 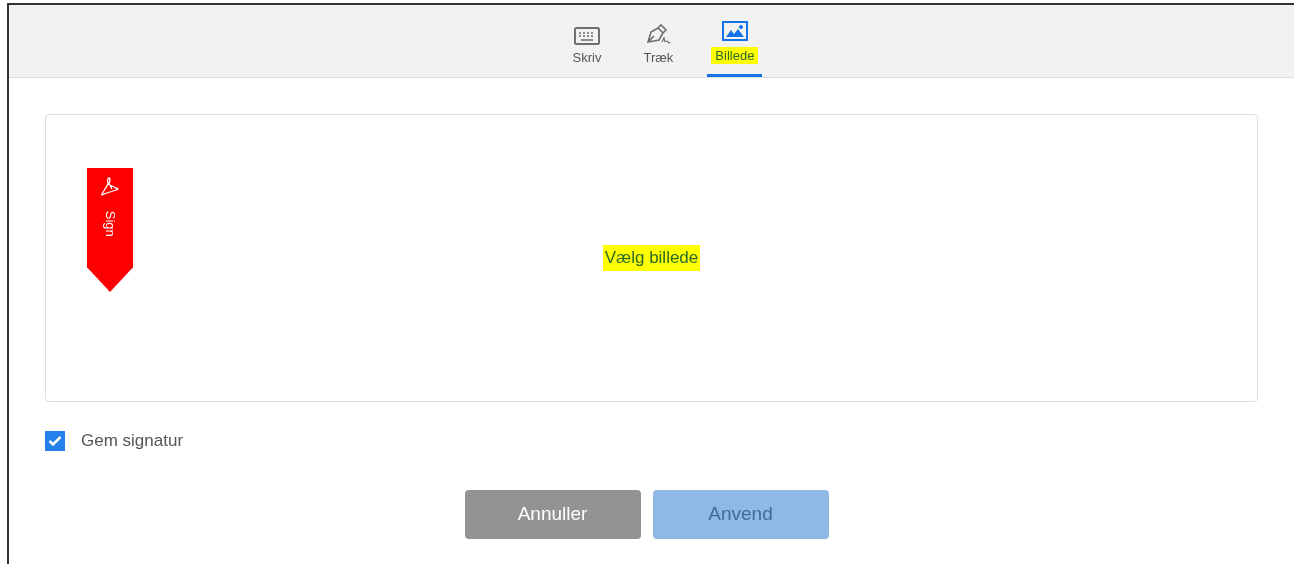 I want to click on checkbox-label: Gem signatur, so click(x=132, y=441).